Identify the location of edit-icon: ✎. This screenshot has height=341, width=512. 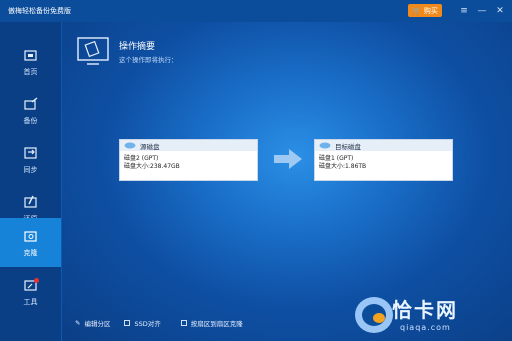
(77, 323).